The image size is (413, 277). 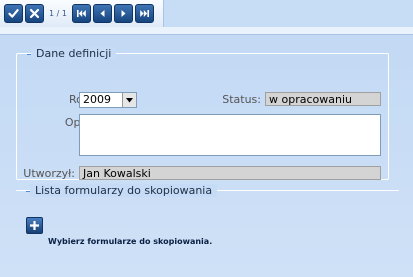 I want to click on forms-fieldset: Lista formularzy do skopiowania, so click(x=207, y=190).